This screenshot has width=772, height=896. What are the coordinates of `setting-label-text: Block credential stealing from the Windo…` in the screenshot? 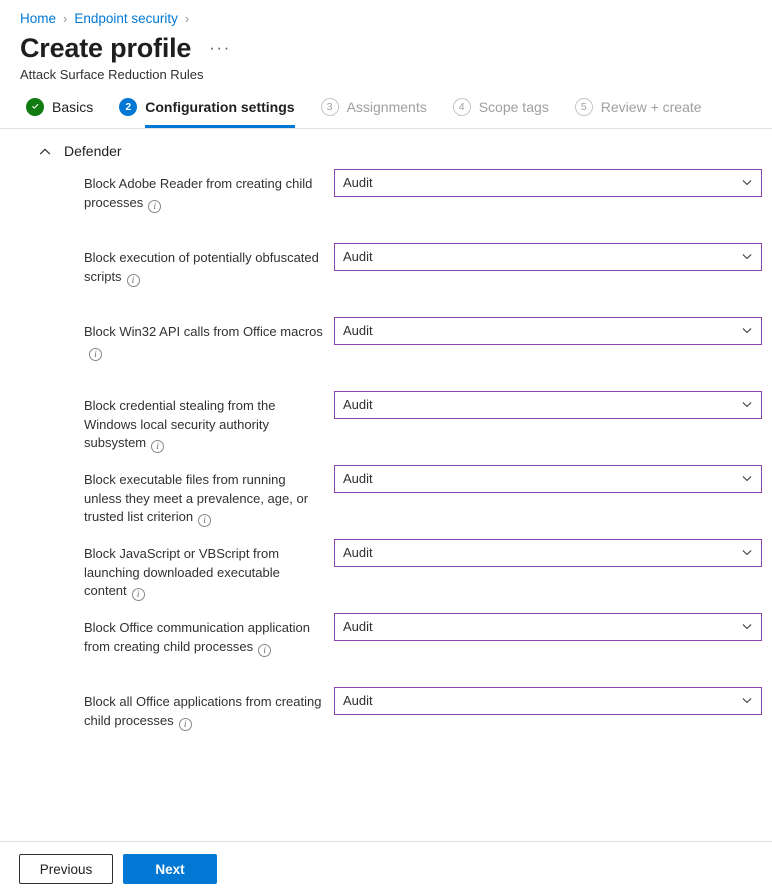 It's located at (180, 424).